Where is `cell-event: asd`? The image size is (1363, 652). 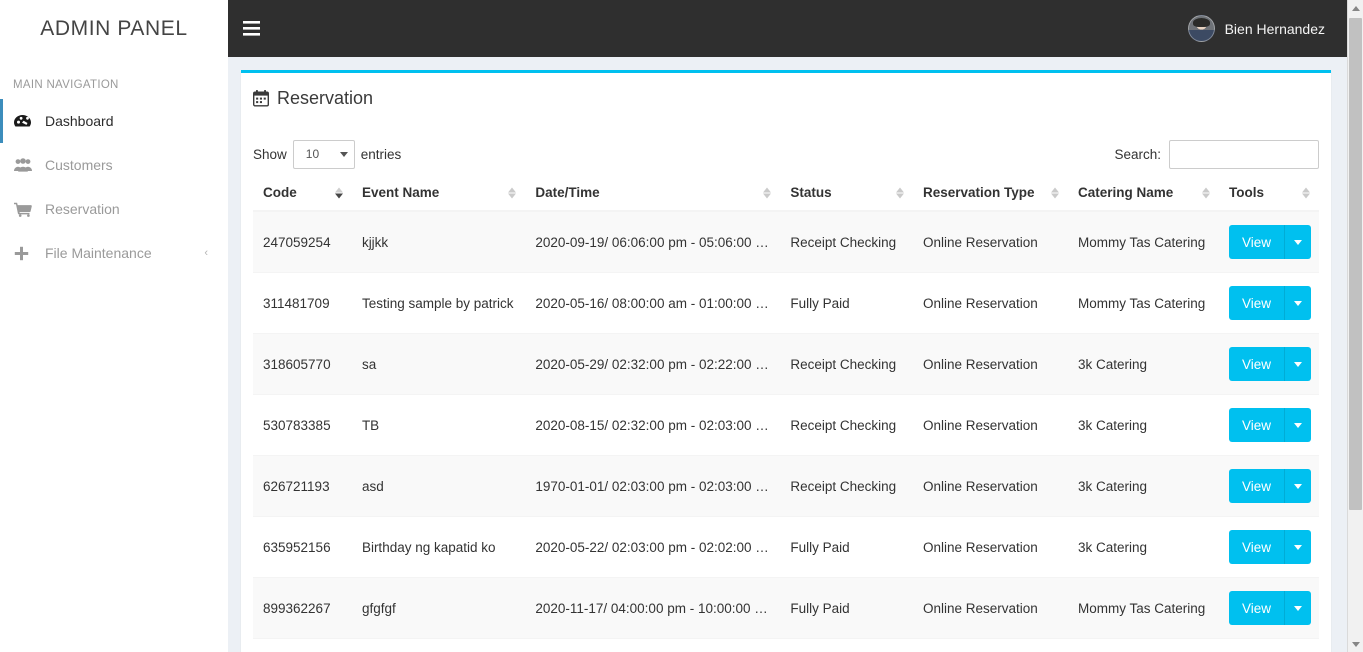 cell-event: asd is located at coordinates (438, 486).